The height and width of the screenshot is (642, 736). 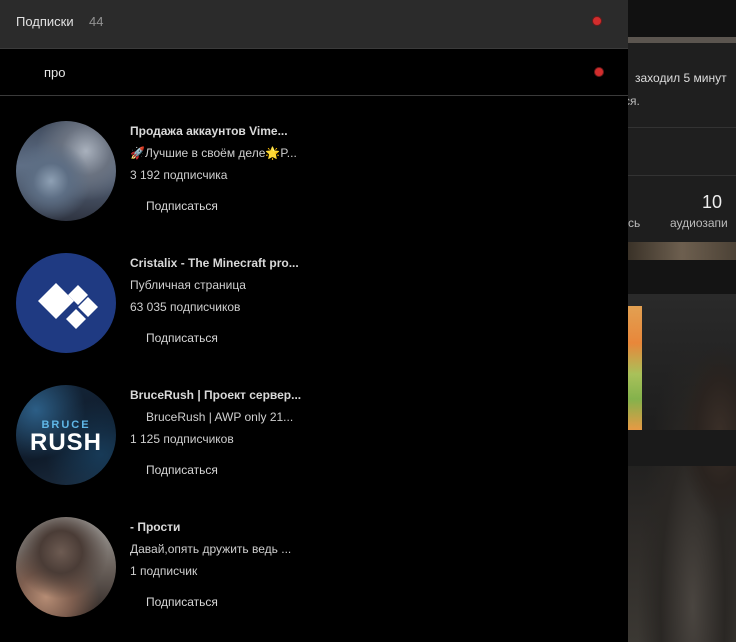 What do you see at coordinates (682, 468) in the screenshot?
I see `background-photo` at bounding box center [682, 468].